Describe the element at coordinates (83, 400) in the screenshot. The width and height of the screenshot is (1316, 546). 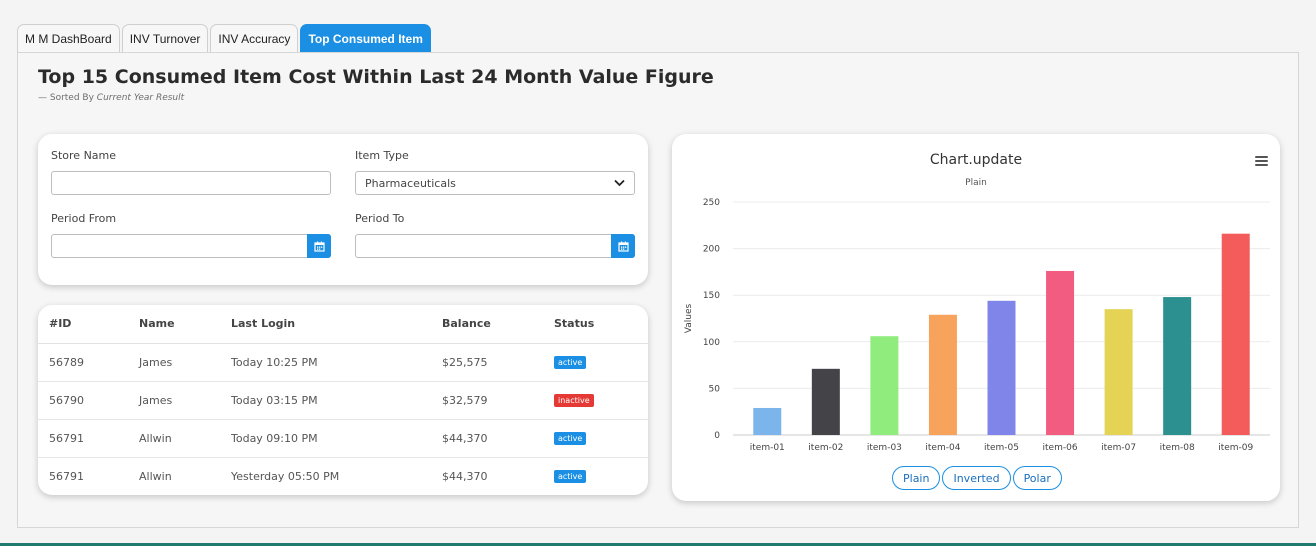
I see `cell-id: 56790` at that location.